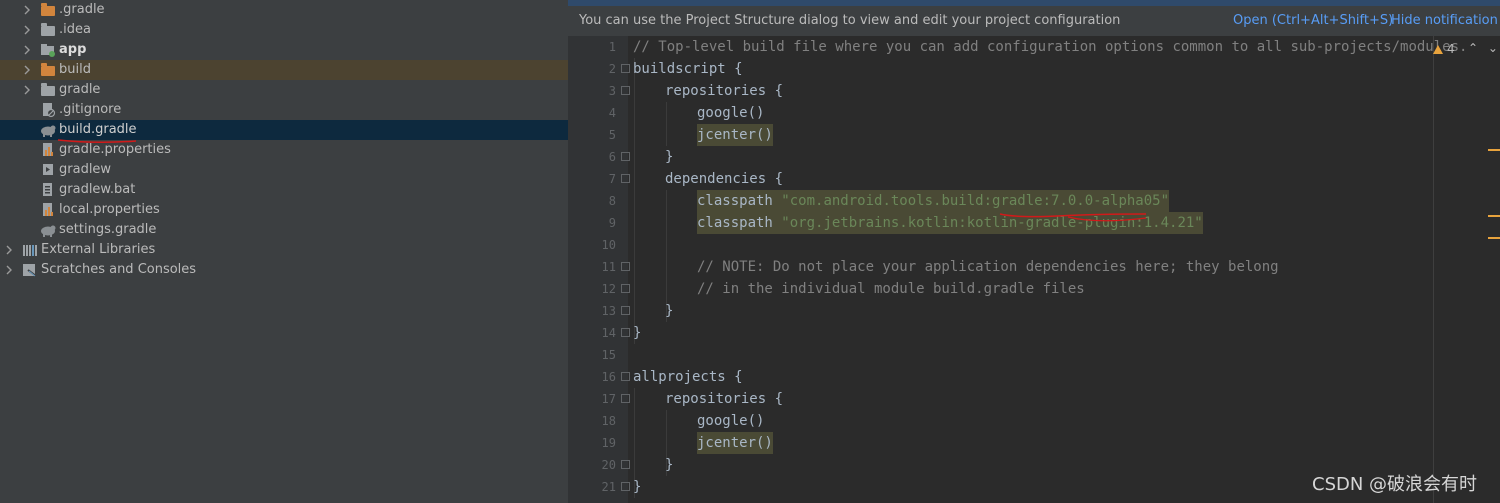 Image resolution: width=1500 pixels, height=503 pixels. What do you see at coordinates (48, 190) in the screenshot?
I see `script-file-icon` at bounding box center [48, 190].